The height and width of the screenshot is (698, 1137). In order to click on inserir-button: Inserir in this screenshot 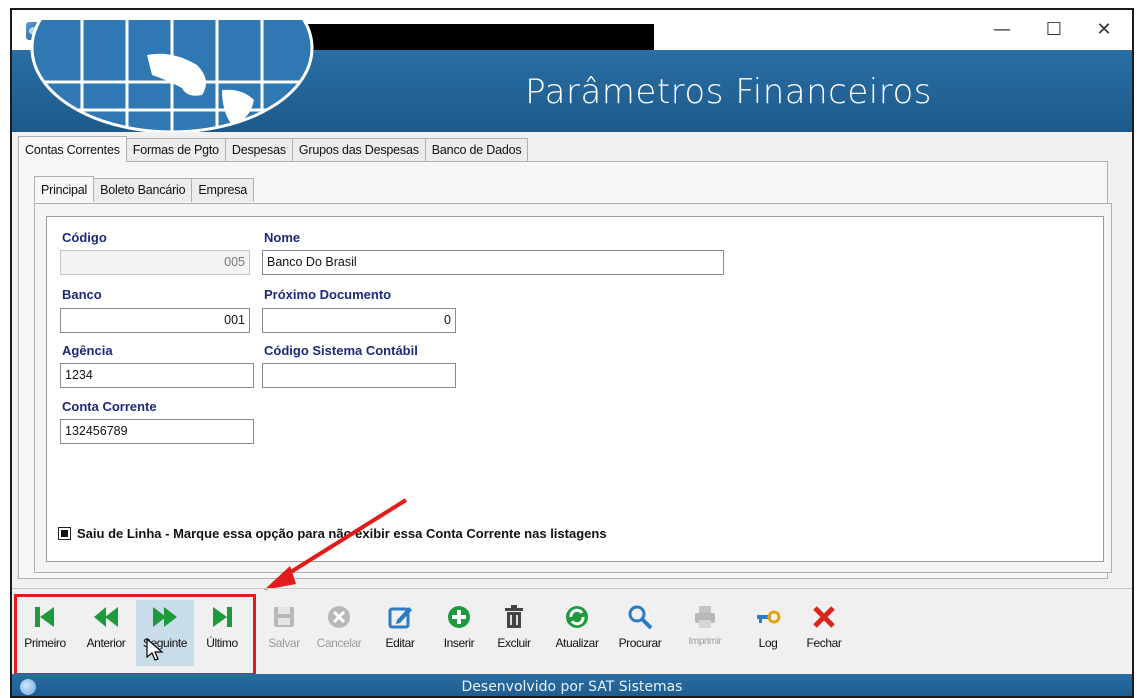, I will do `click(459, 633)`.